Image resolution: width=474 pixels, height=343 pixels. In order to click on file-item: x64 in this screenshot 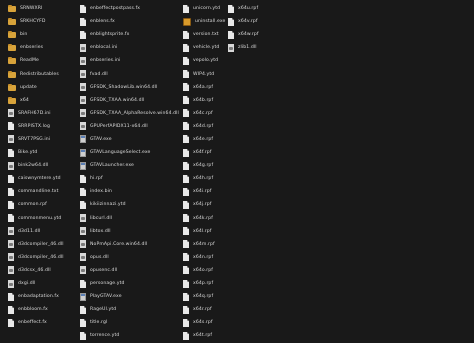, I will do `click(36, 100)`.